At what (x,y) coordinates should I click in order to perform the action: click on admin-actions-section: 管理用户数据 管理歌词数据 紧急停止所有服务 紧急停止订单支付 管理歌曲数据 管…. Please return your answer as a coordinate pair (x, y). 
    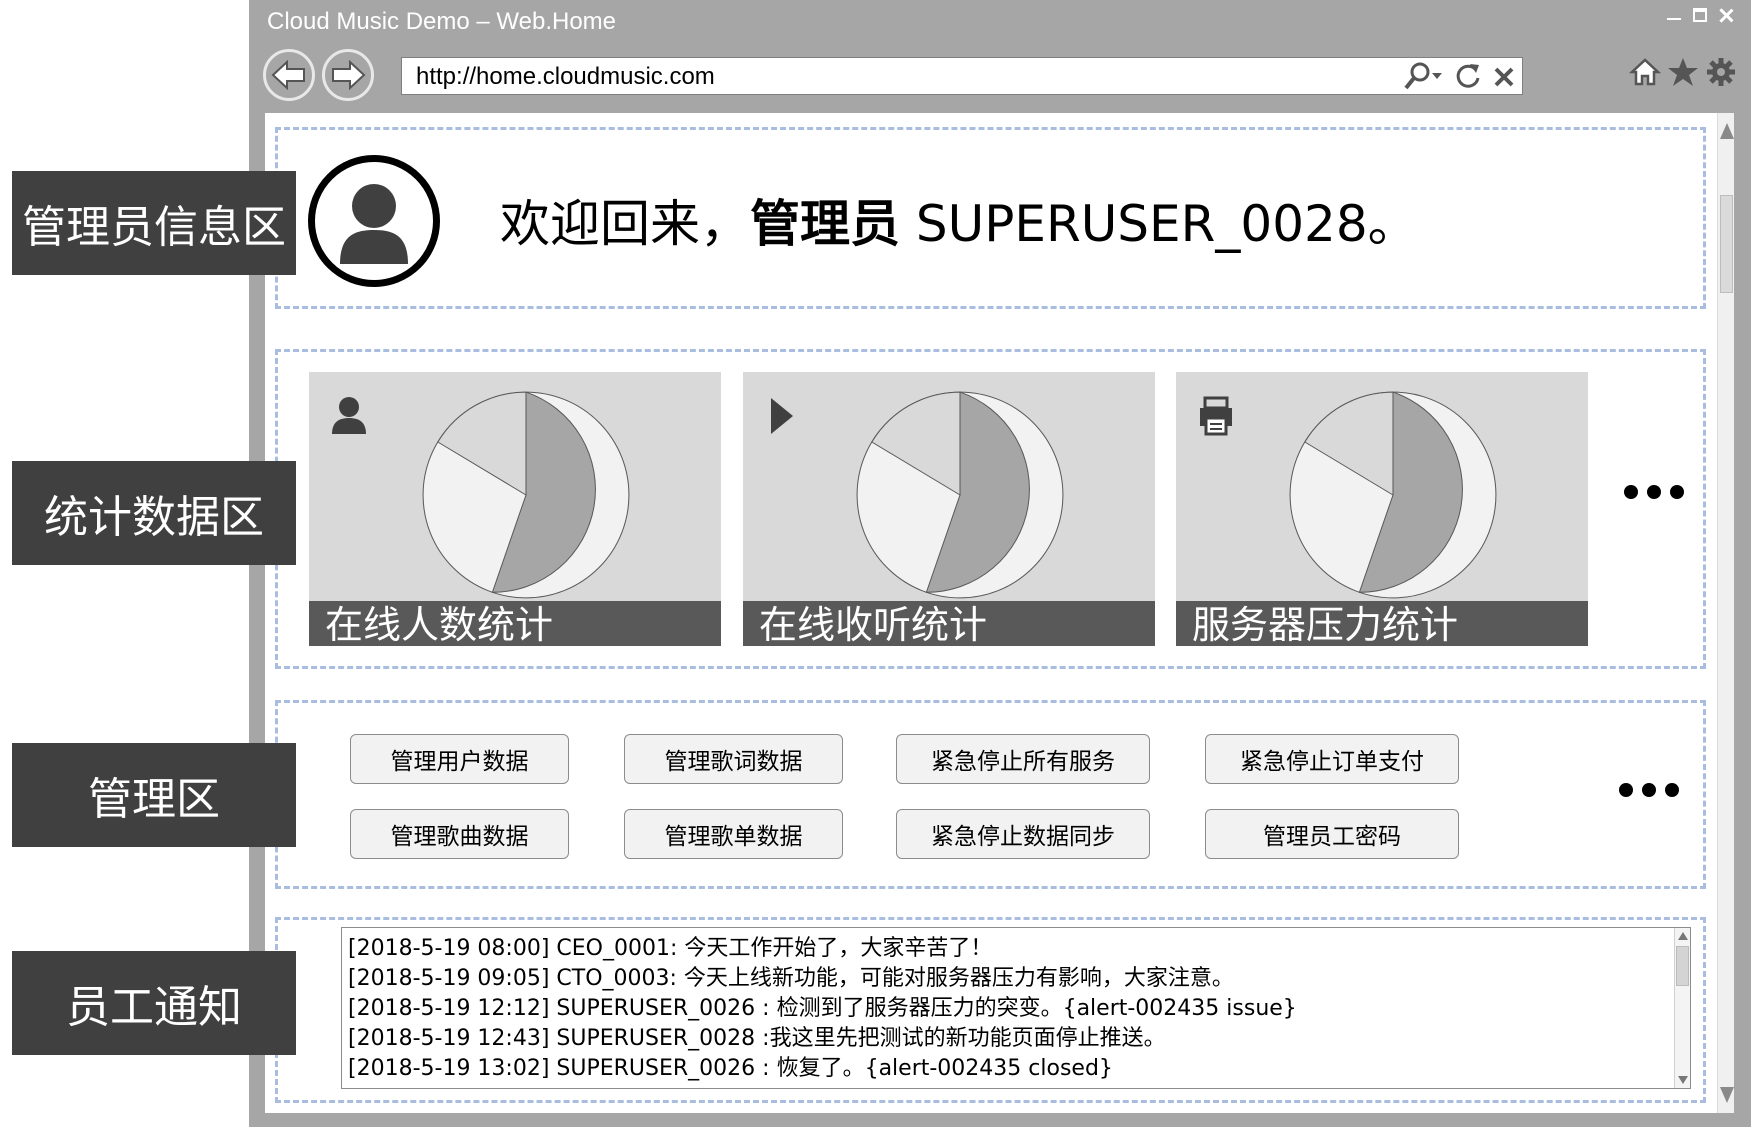
    Looking at the image, I should click on (990, 794).